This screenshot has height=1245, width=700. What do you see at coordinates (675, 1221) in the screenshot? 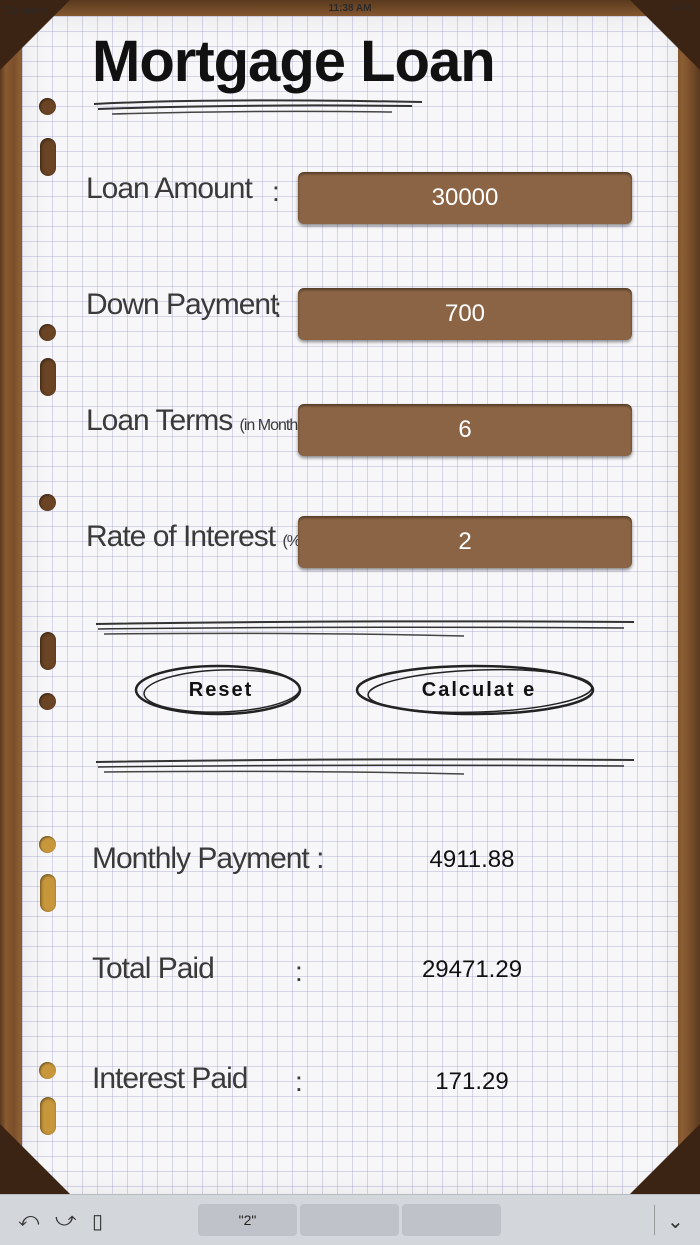
I see `chevron-down-icon: ⌄` at bounding box center [675, 1221].